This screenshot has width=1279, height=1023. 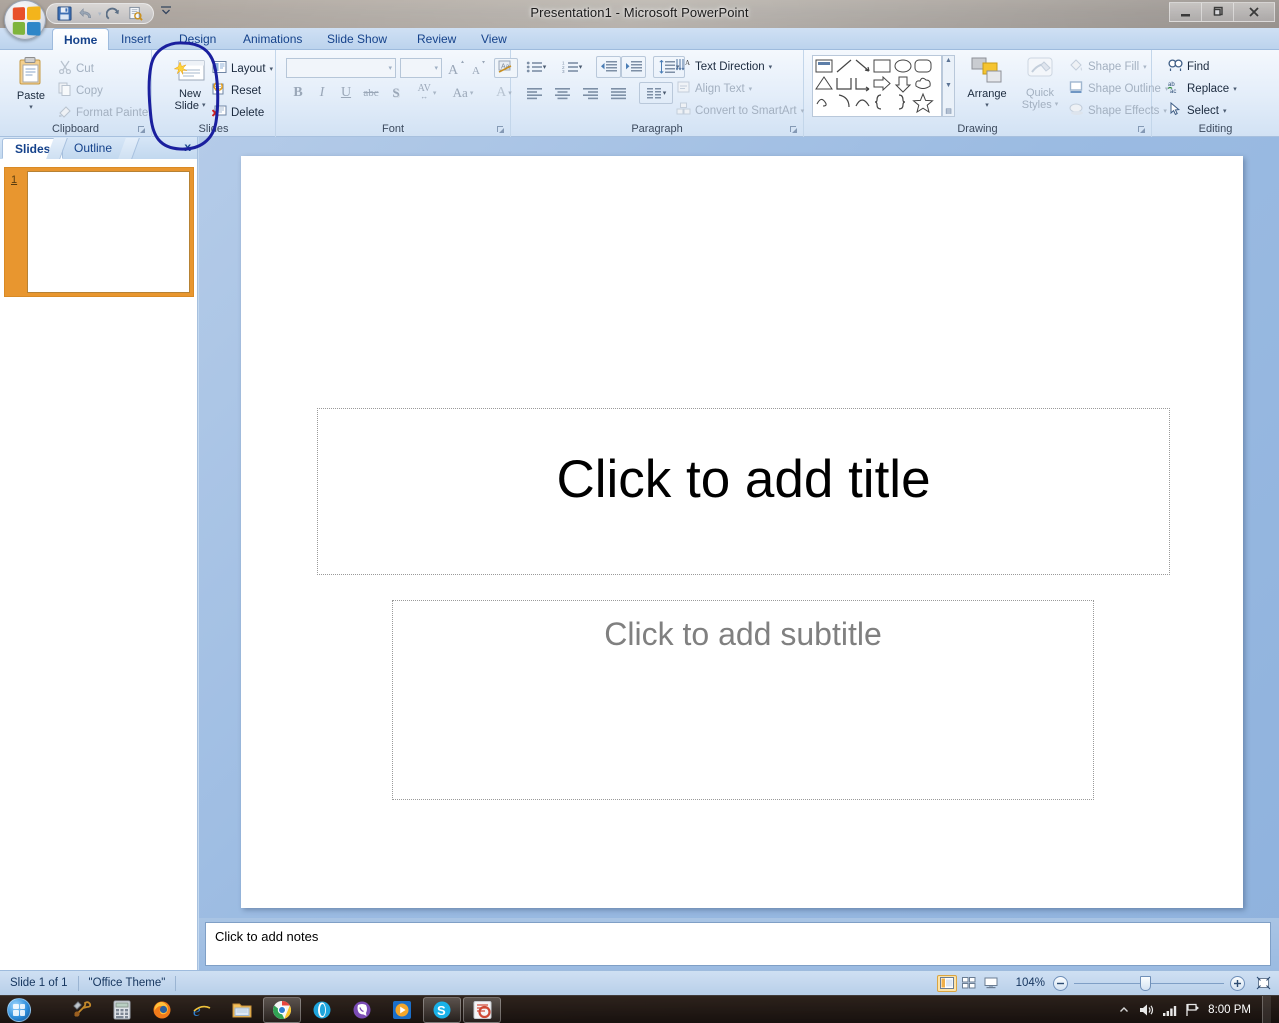 I want to click on text-shadow-button: S, so click(x=396, y=93).